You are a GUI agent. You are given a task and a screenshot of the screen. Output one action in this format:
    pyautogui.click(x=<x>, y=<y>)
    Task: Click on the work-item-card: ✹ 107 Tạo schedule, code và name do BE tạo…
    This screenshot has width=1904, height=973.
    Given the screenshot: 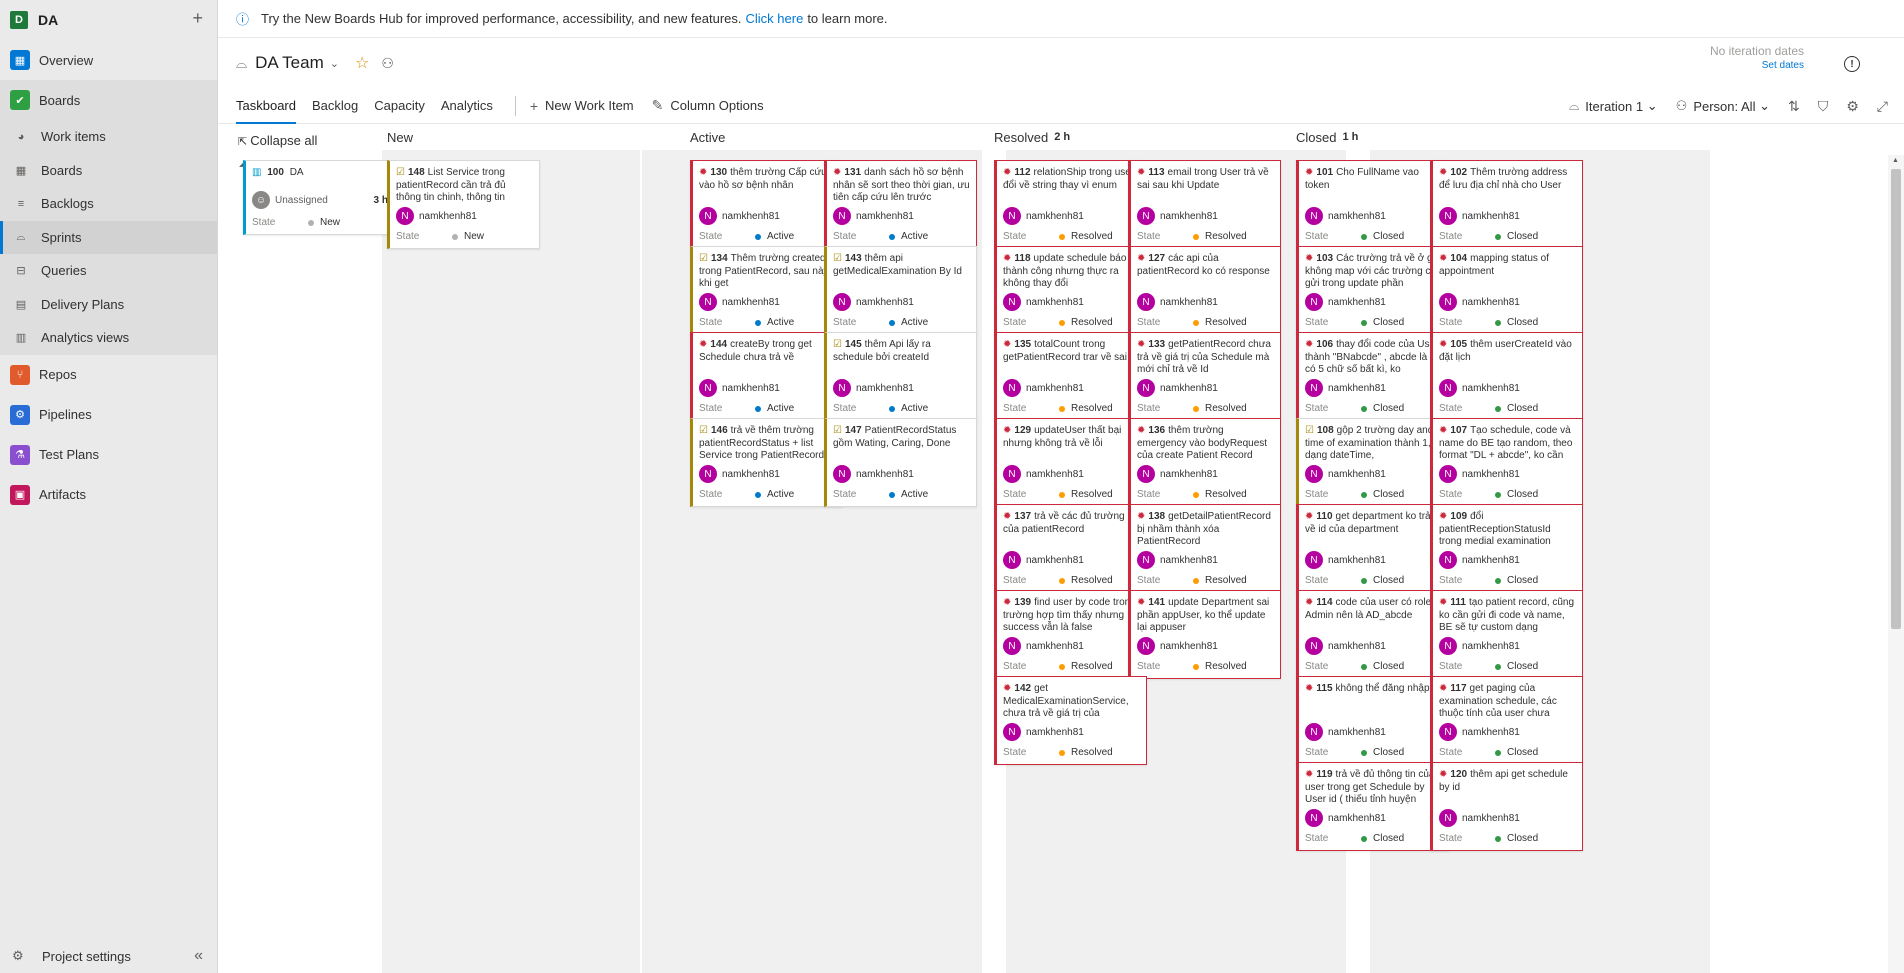 What is the action you would take?
    pyautogui.click(x=1506, y=462)
    